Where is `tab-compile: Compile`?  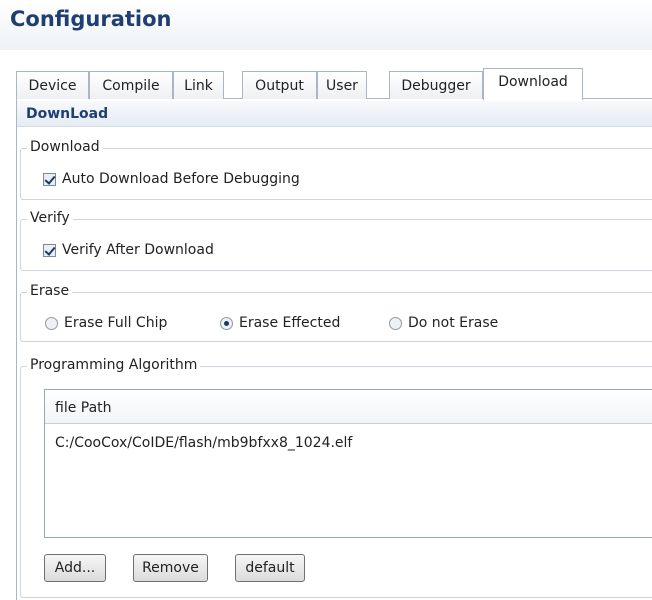
tab-compile: Compile is located at coordinates (131, 85).